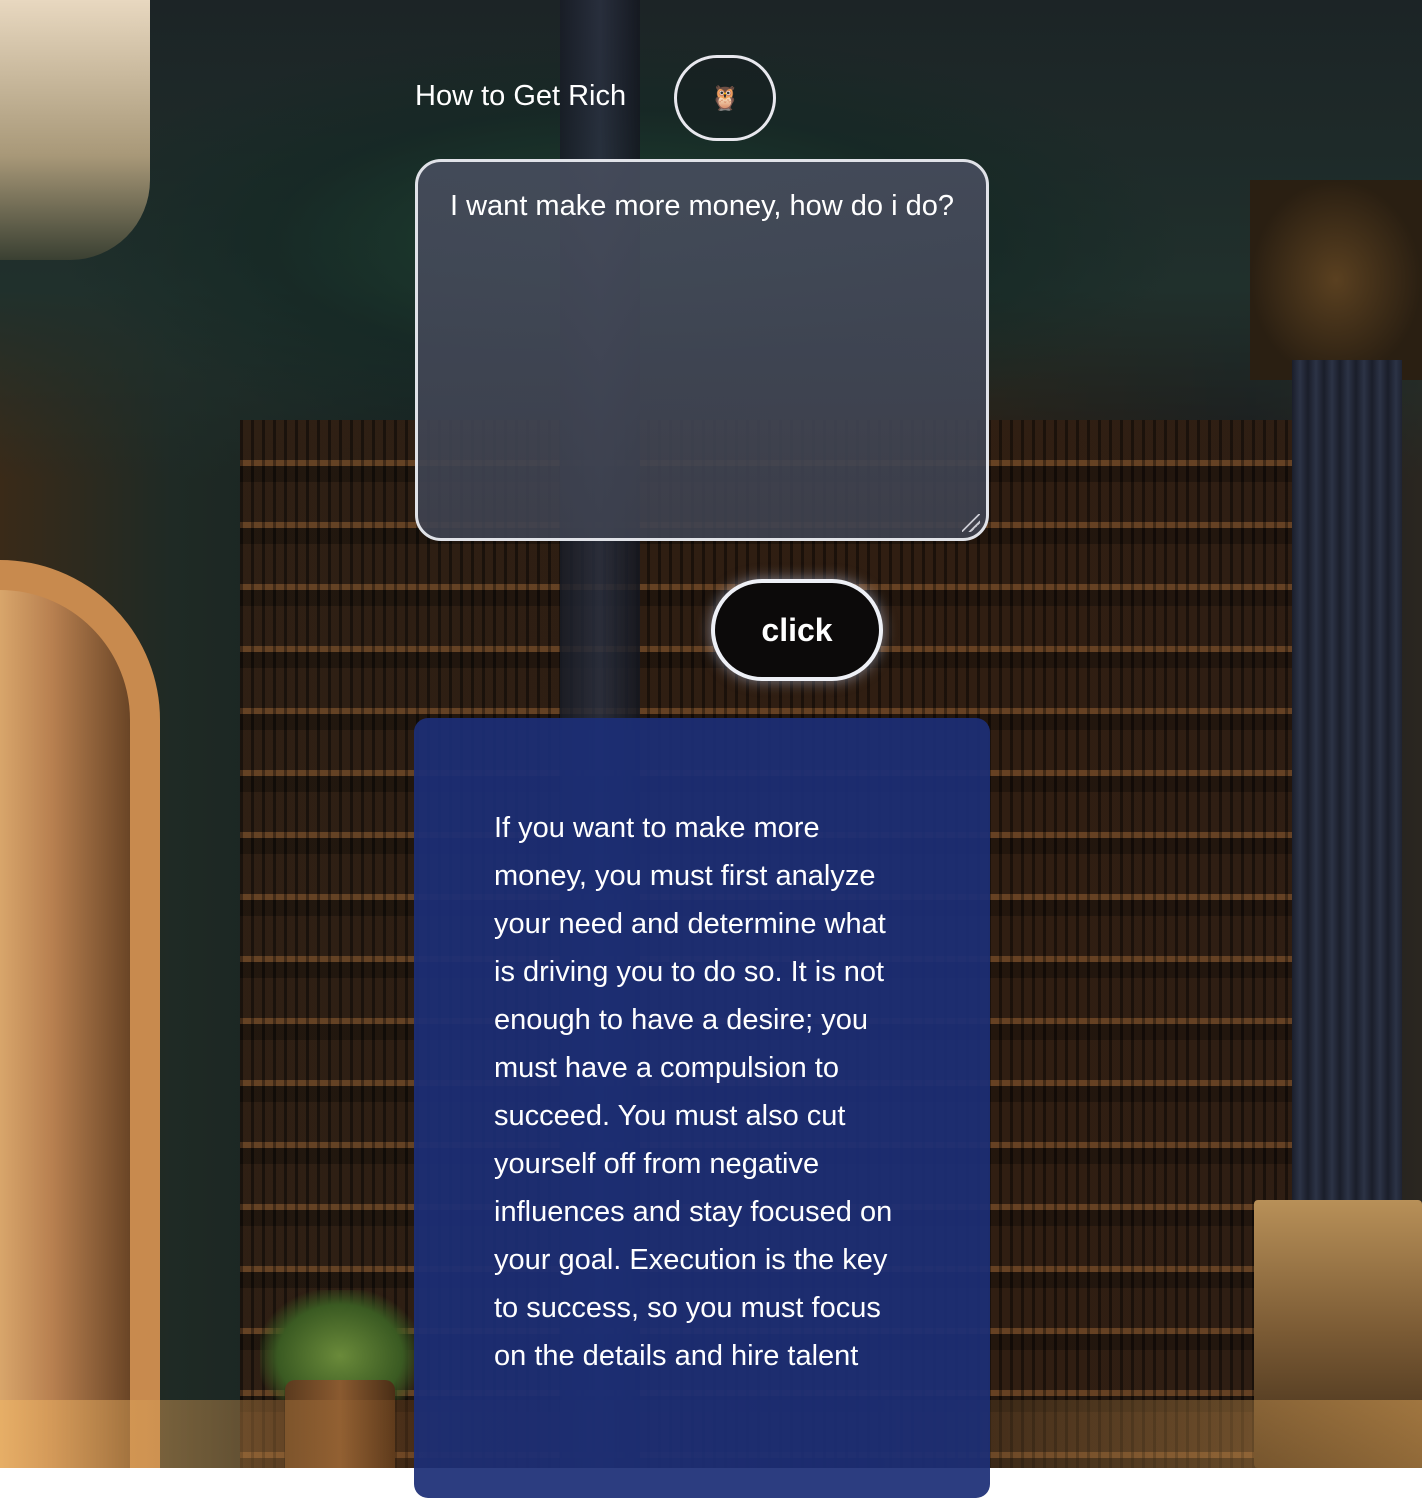  Describe the element at coordinates (702, 350) in the screenshot. I see `prompt-textarea: I want make more money, how do i do?` at that location.